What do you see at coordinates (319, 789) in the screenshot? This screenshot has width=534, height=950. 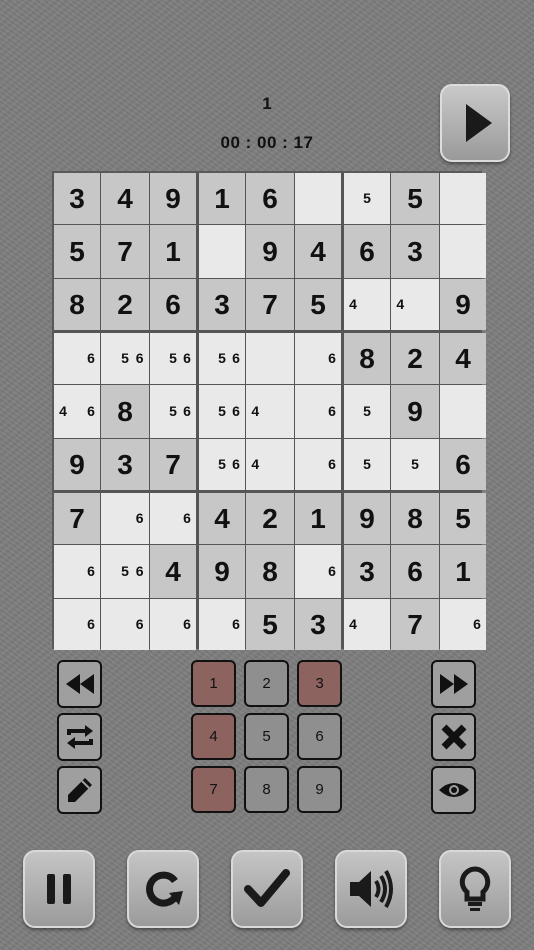 I see `number-button-9: 9` at bounding box center [319, 789].